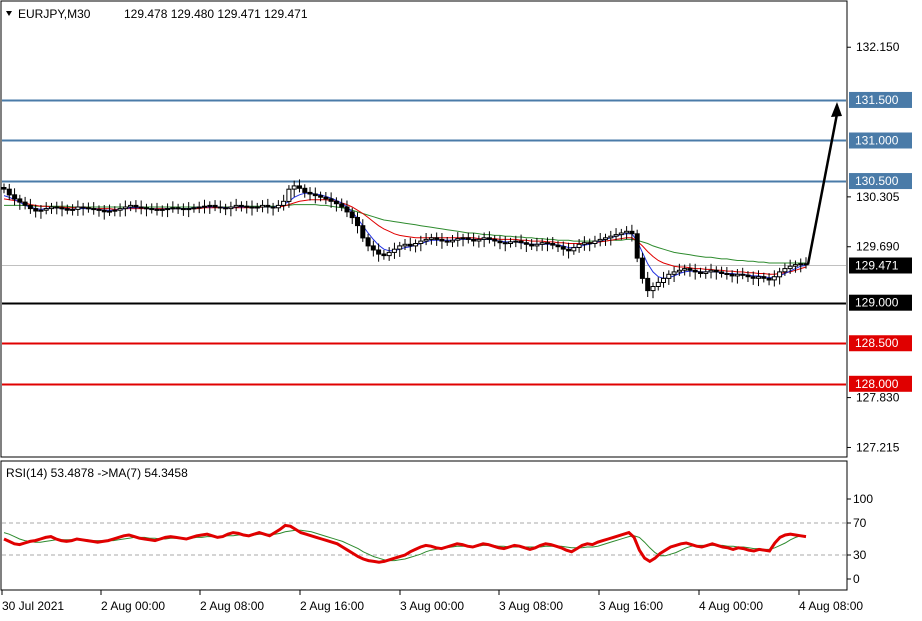 Image resolution: width=922 pixels, height=621 pixels. What do you see at coordinates (631, 606) in the screenshot?
I see `time-axis-label: 3 Aug 16:00` at bounding box center [631, 606].